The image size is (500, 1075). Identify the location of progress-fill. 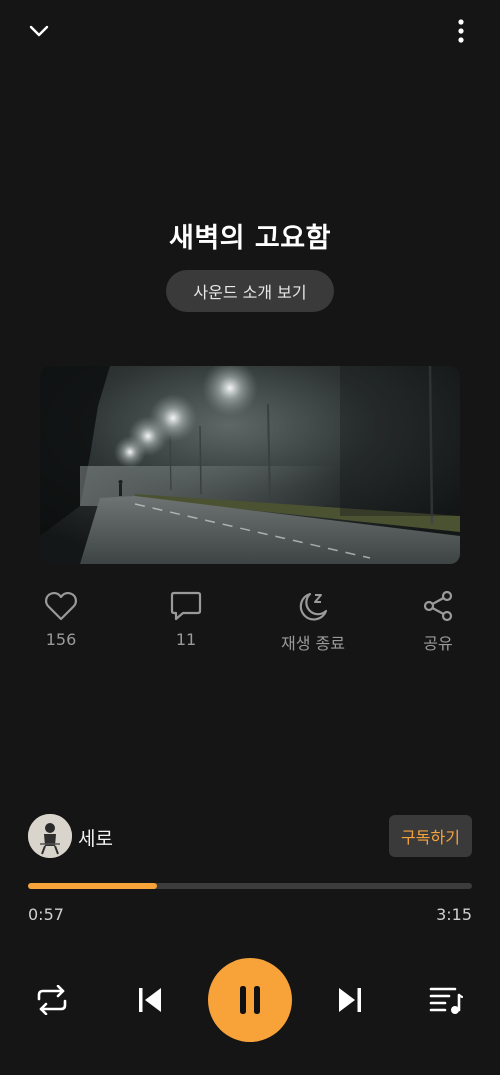
(92, 886).